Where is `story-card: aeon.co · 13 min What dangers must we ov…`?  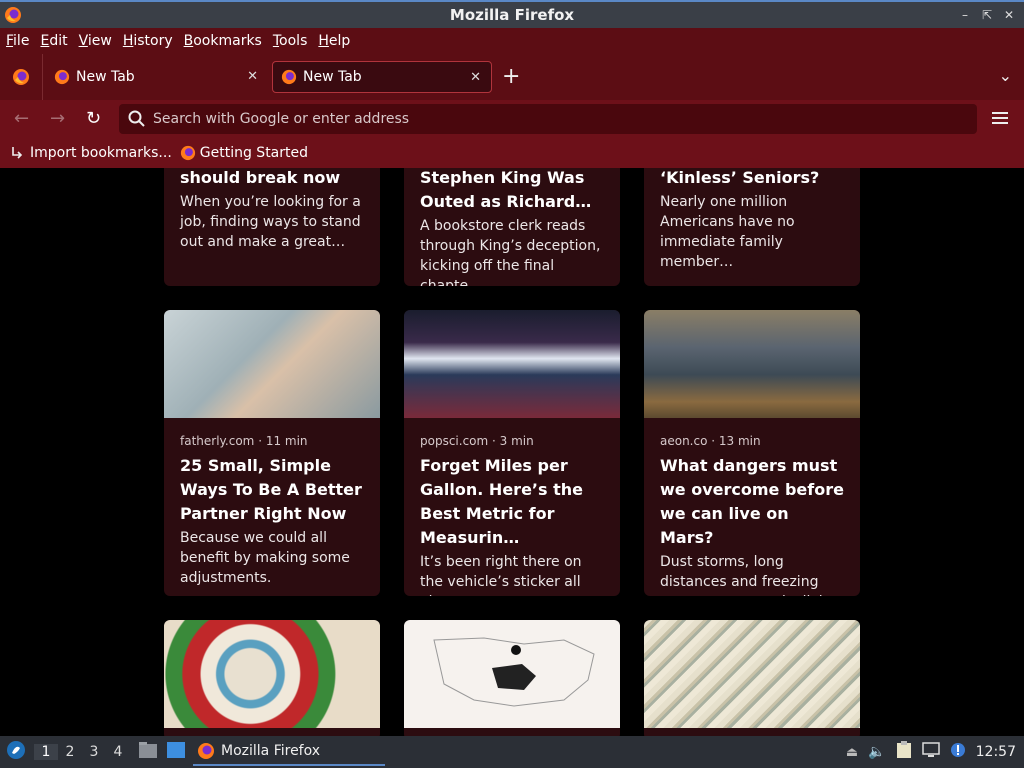
story-card: aeon.co · 13 min What dangers must we ov… is located at coordinates (752, 453).